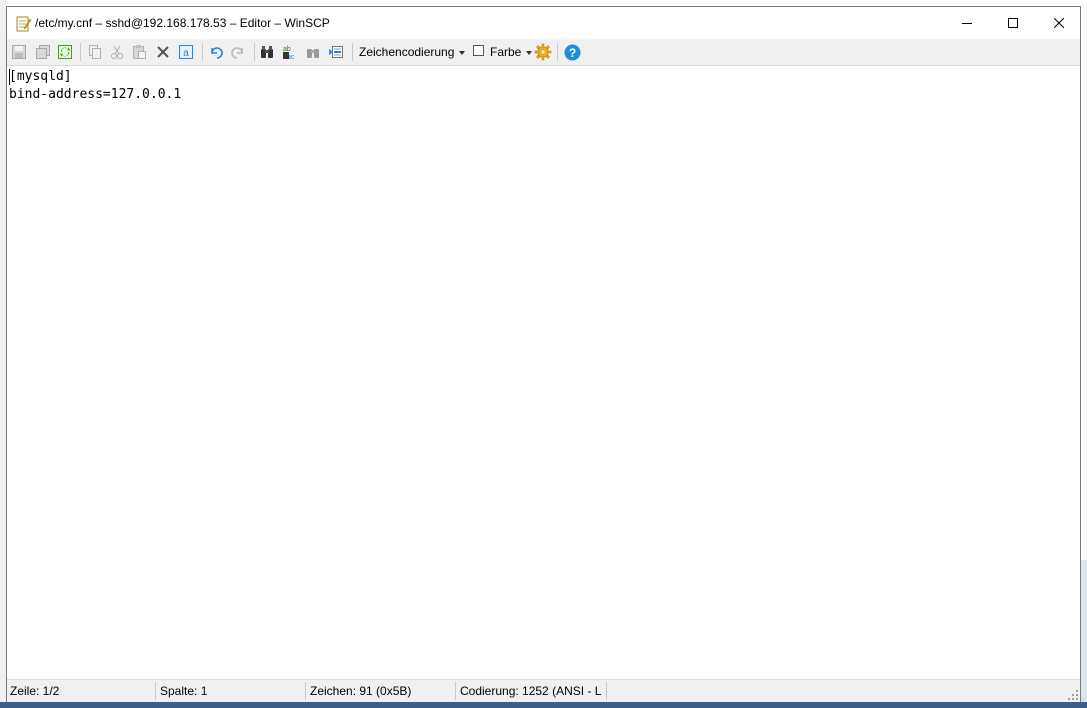 This screenshot has height=708, width=1087. What do you see at coordinates (23, 24) in the screenshot?
I see `notepad-icon` at bounding box center [23, 24].